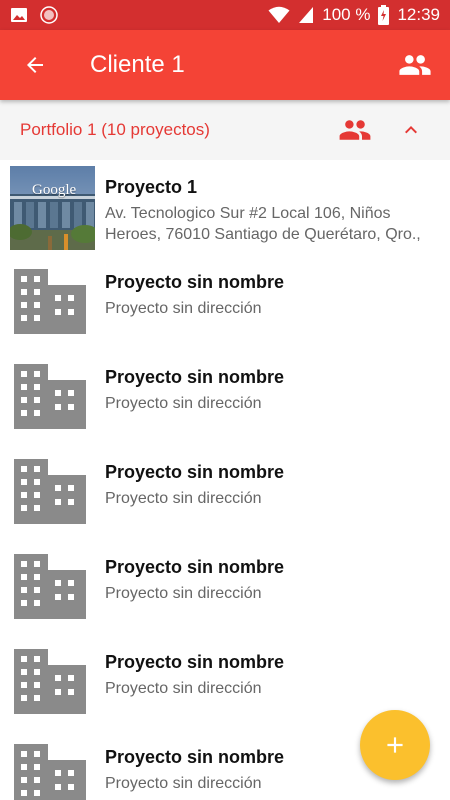  Describe the element at coordinates (384, 15) in the screenshot. I see `battery-charging-icon` at that location.